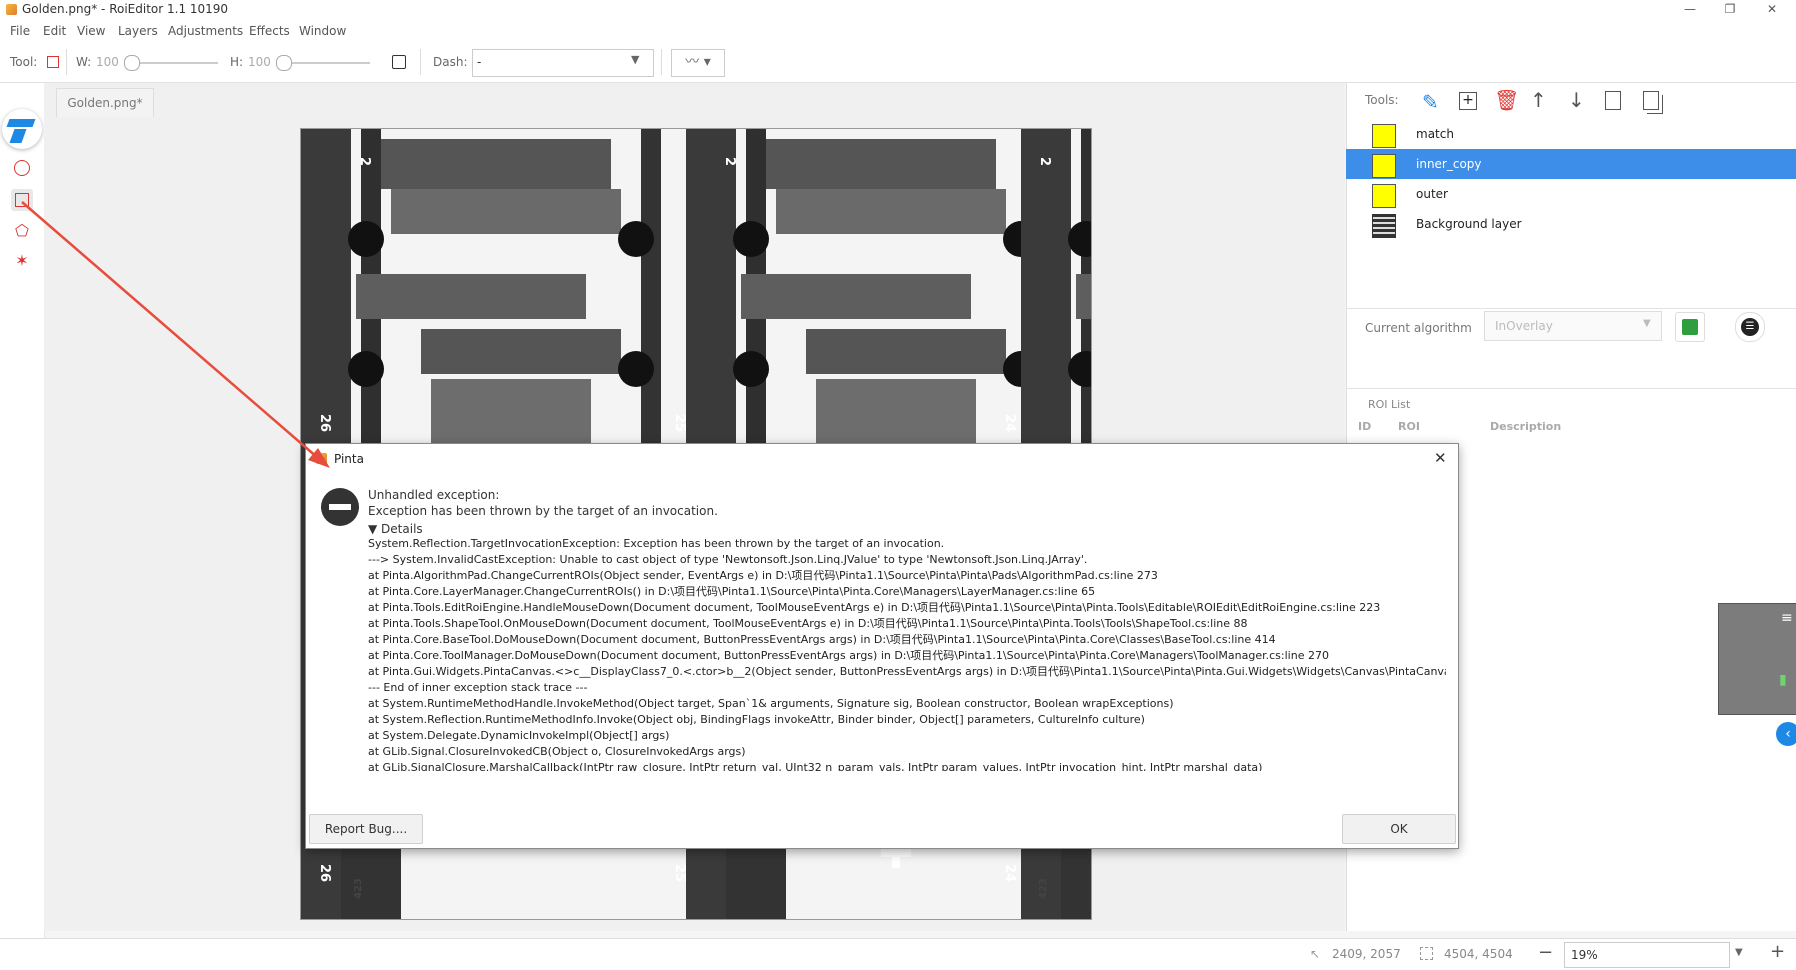  What do you see at coordinates (53, 62) in the screenshot?
I see `rectangle-tool-icon` at bounding box center [53, 62].